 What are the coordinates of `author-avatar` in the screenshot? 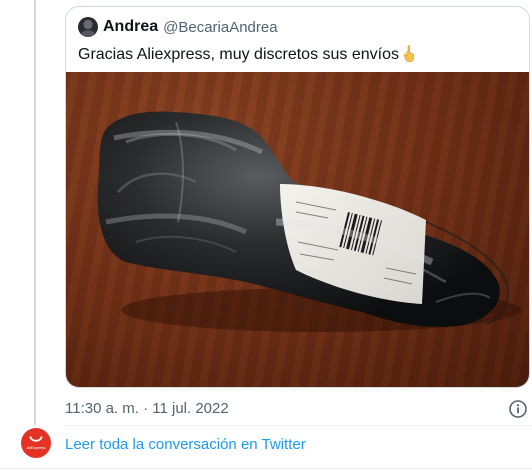 It's located at (88, 27).